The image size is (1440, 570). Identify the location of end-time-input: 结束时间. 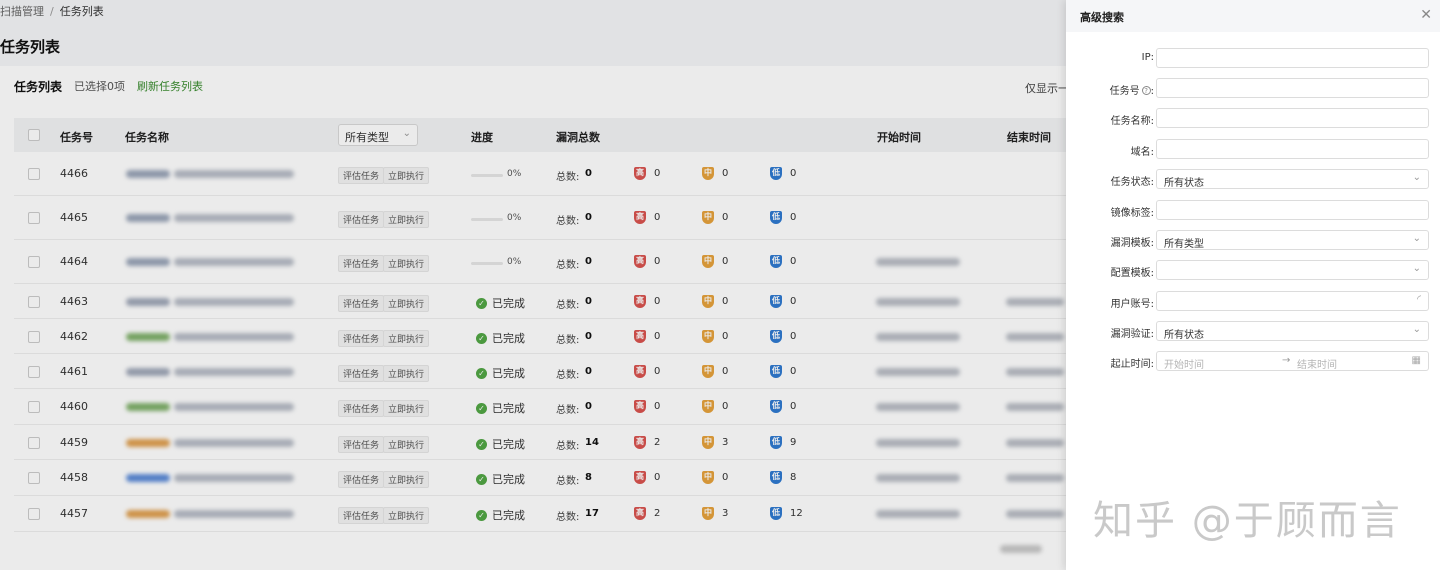
(1317, 363).